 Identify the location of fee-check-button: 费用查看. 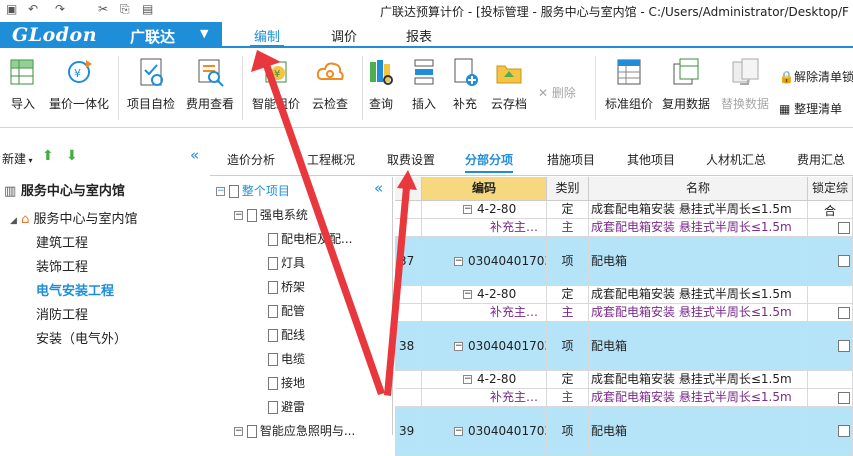
(210, 84).